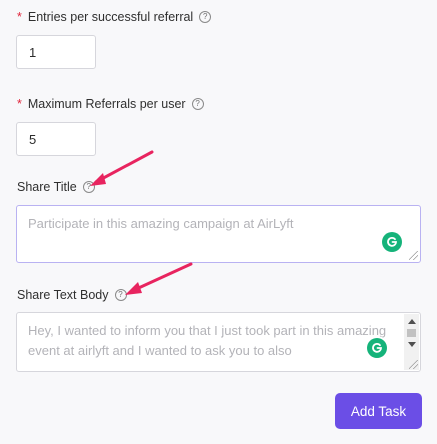  What do you see at coordinates (412, 344) in the screenshot?
I see `scroll-down-icon` at bounding box center [412, 344].